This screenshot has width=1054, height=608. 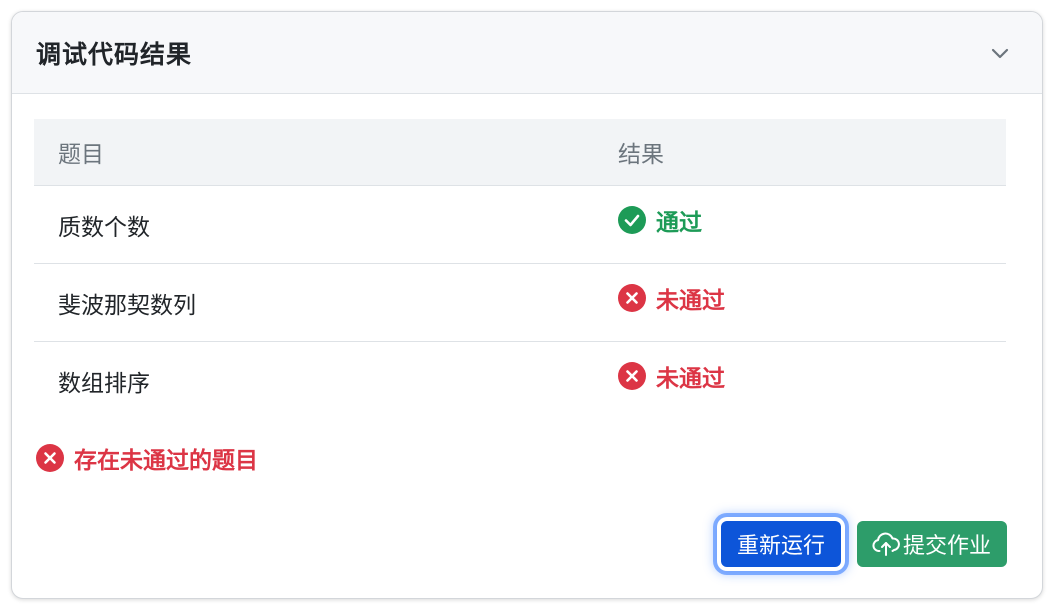 What do you see at coordinates (314, 302) in the screenshot?
I see `problem-title: 斐波那契数列` at bounding box center [314, 302].